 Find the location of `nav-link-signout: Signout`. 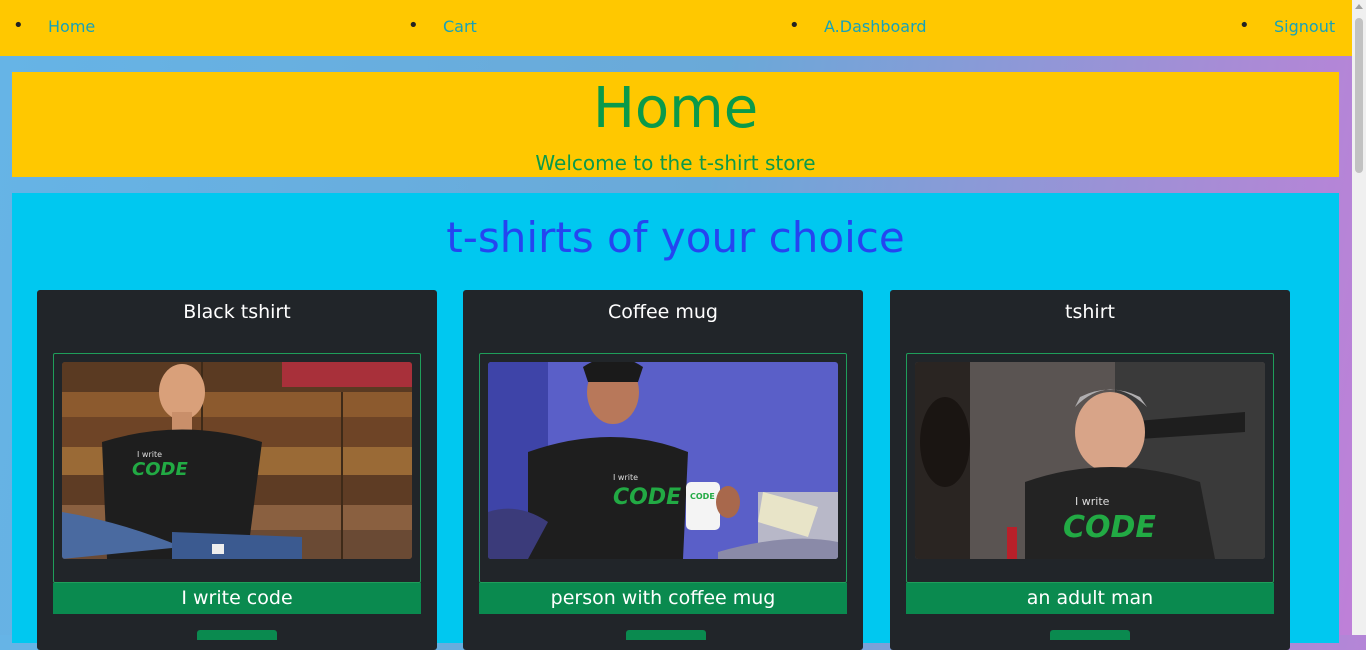

nav-link-signout: Signout is located at coordinates (1304, 26).